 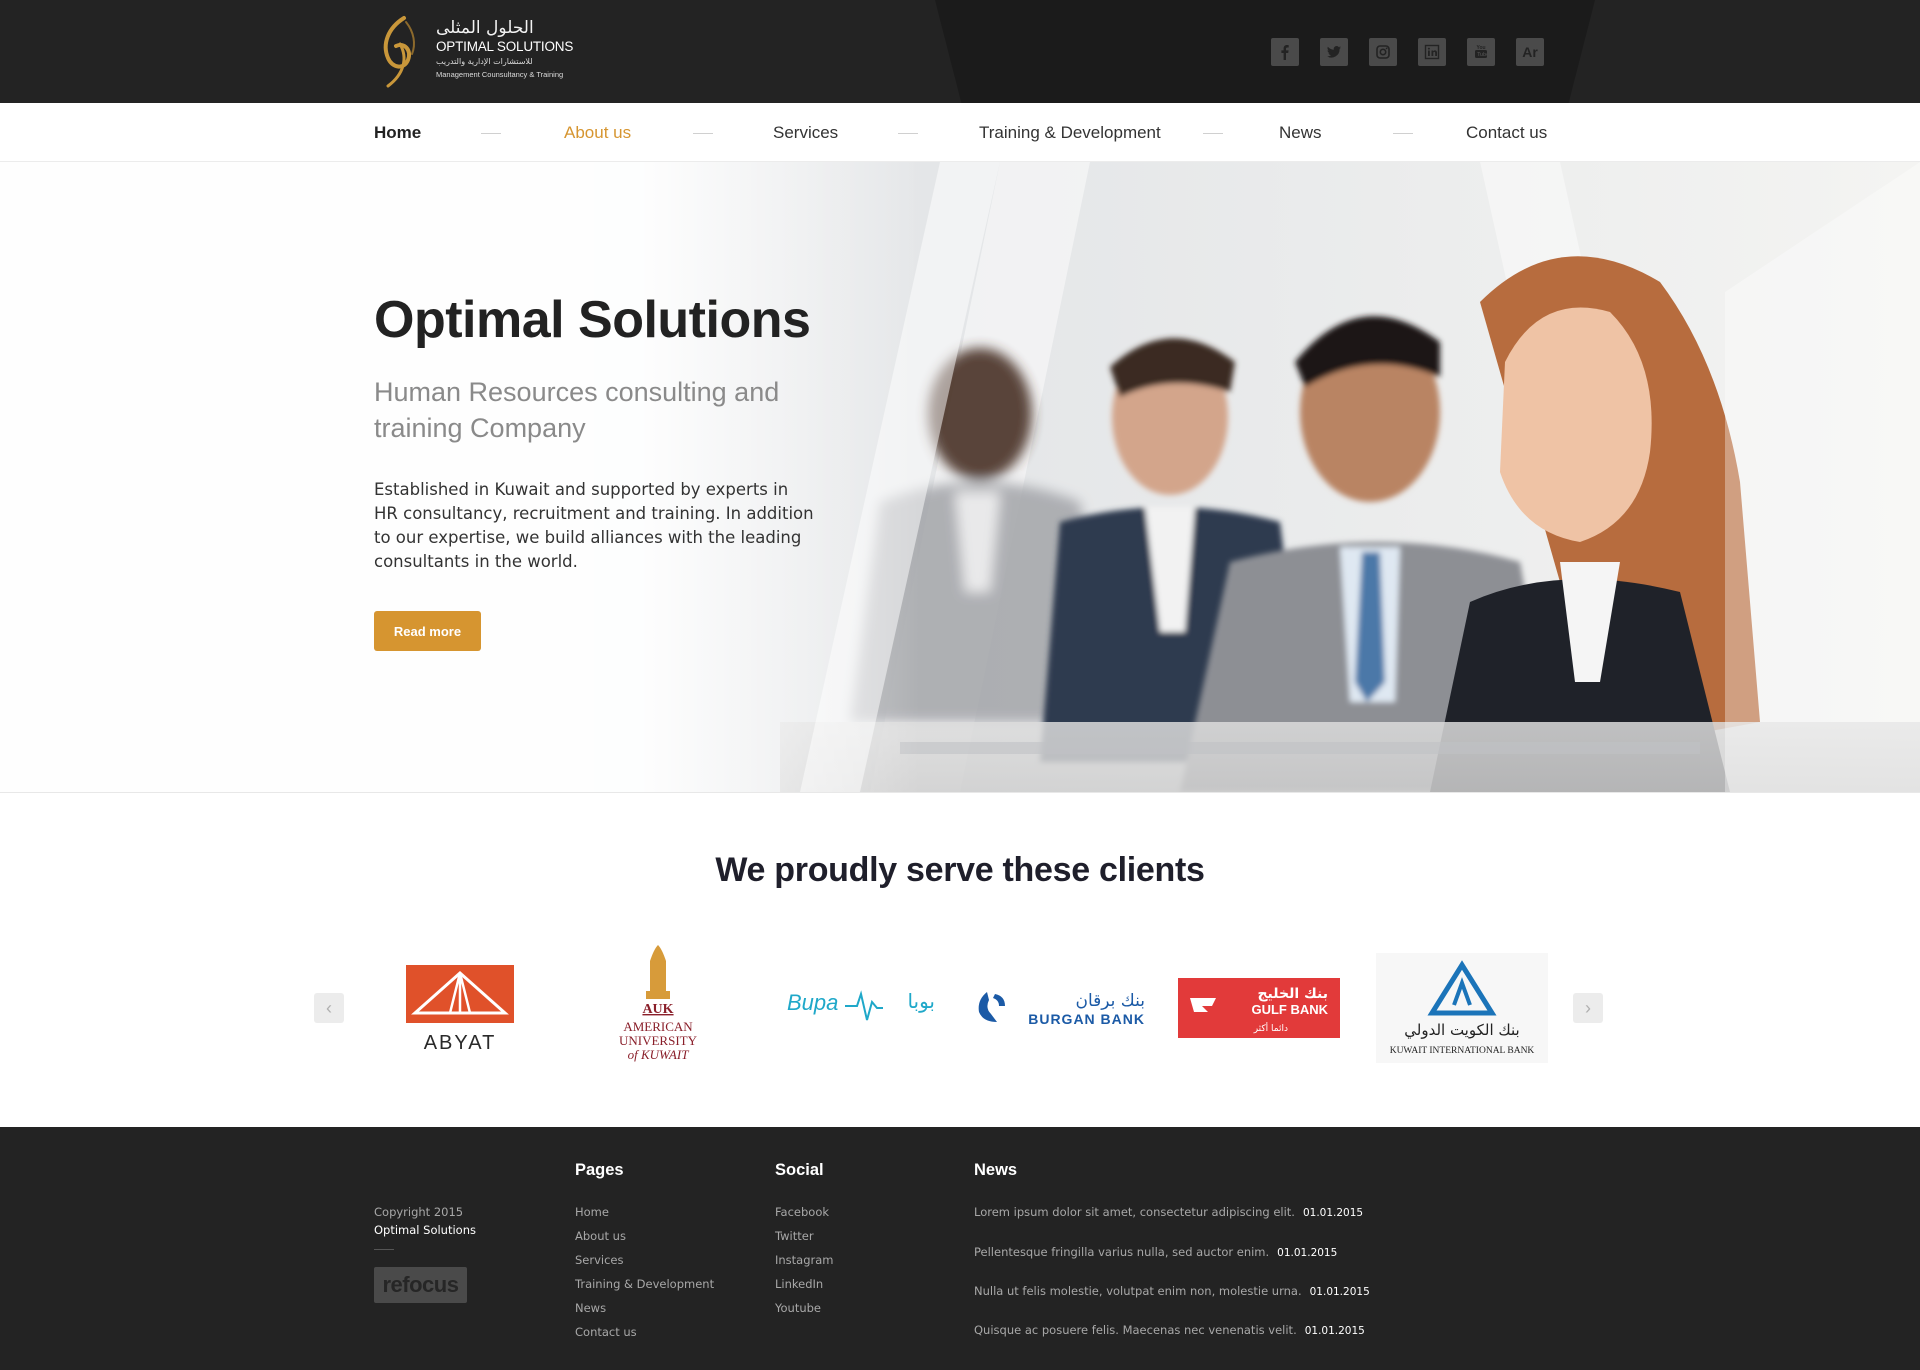 I want to click on svg-text: Tube, so click(x=1483, y=55).